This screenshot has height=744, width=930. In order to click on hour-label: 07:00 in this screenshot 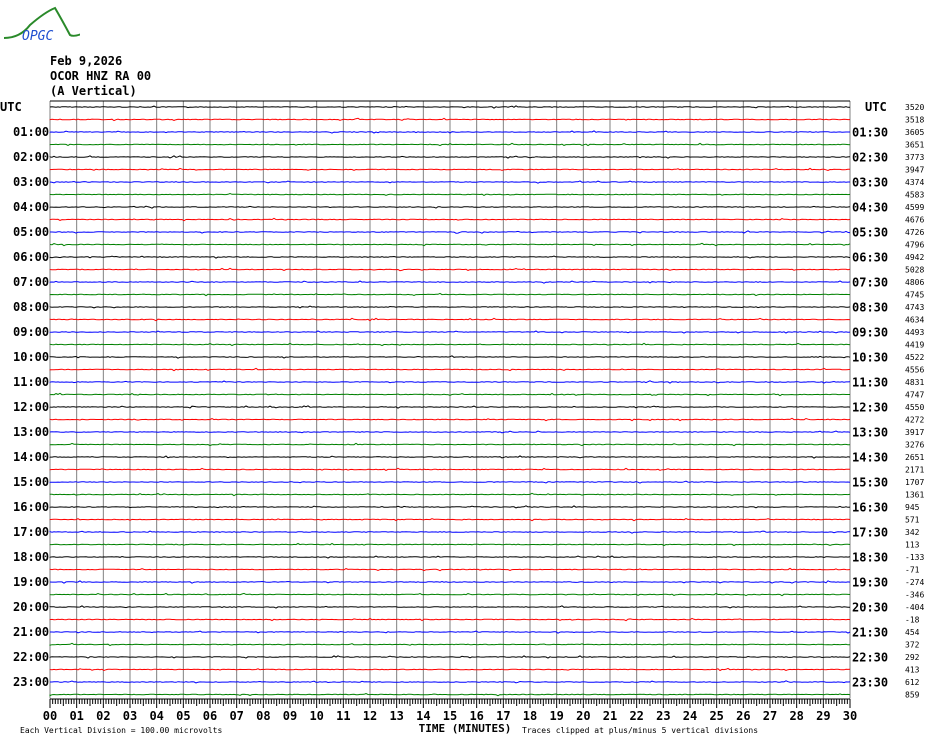, I will do `click(31, 282)`.